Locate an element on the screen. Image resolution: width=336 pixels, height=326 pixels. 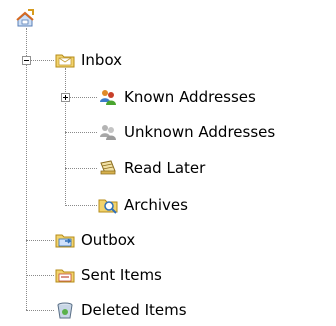
tree-root is located at coordinates (25, 18).